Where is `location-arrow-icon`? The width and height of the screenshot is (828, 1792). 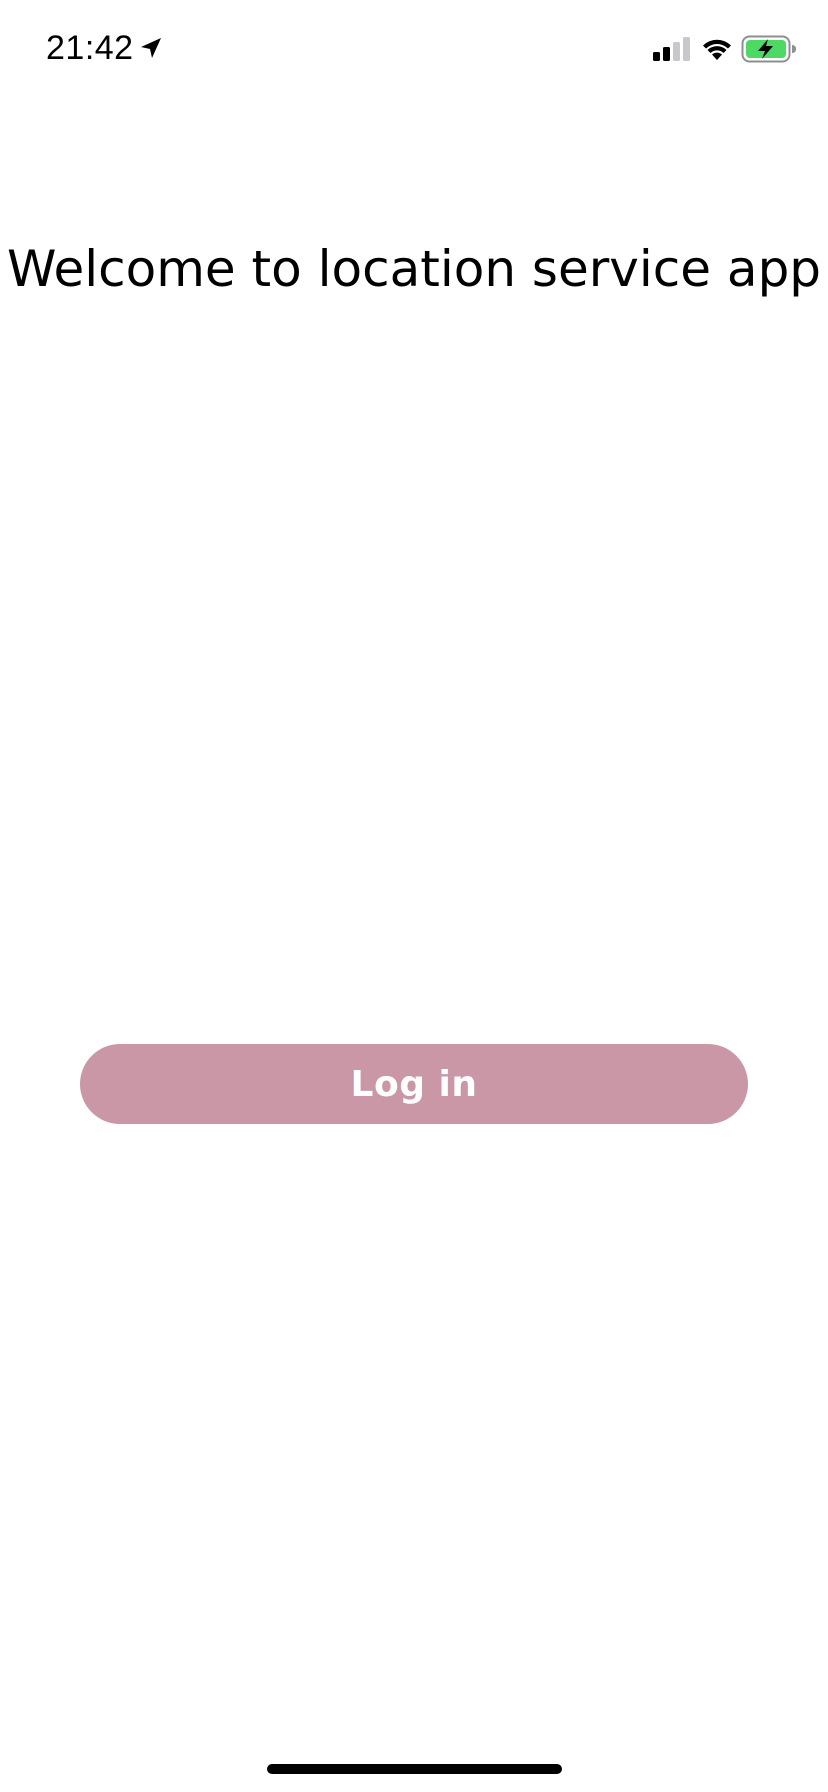 location-arrow-icon is located at coordinates (151, 48).